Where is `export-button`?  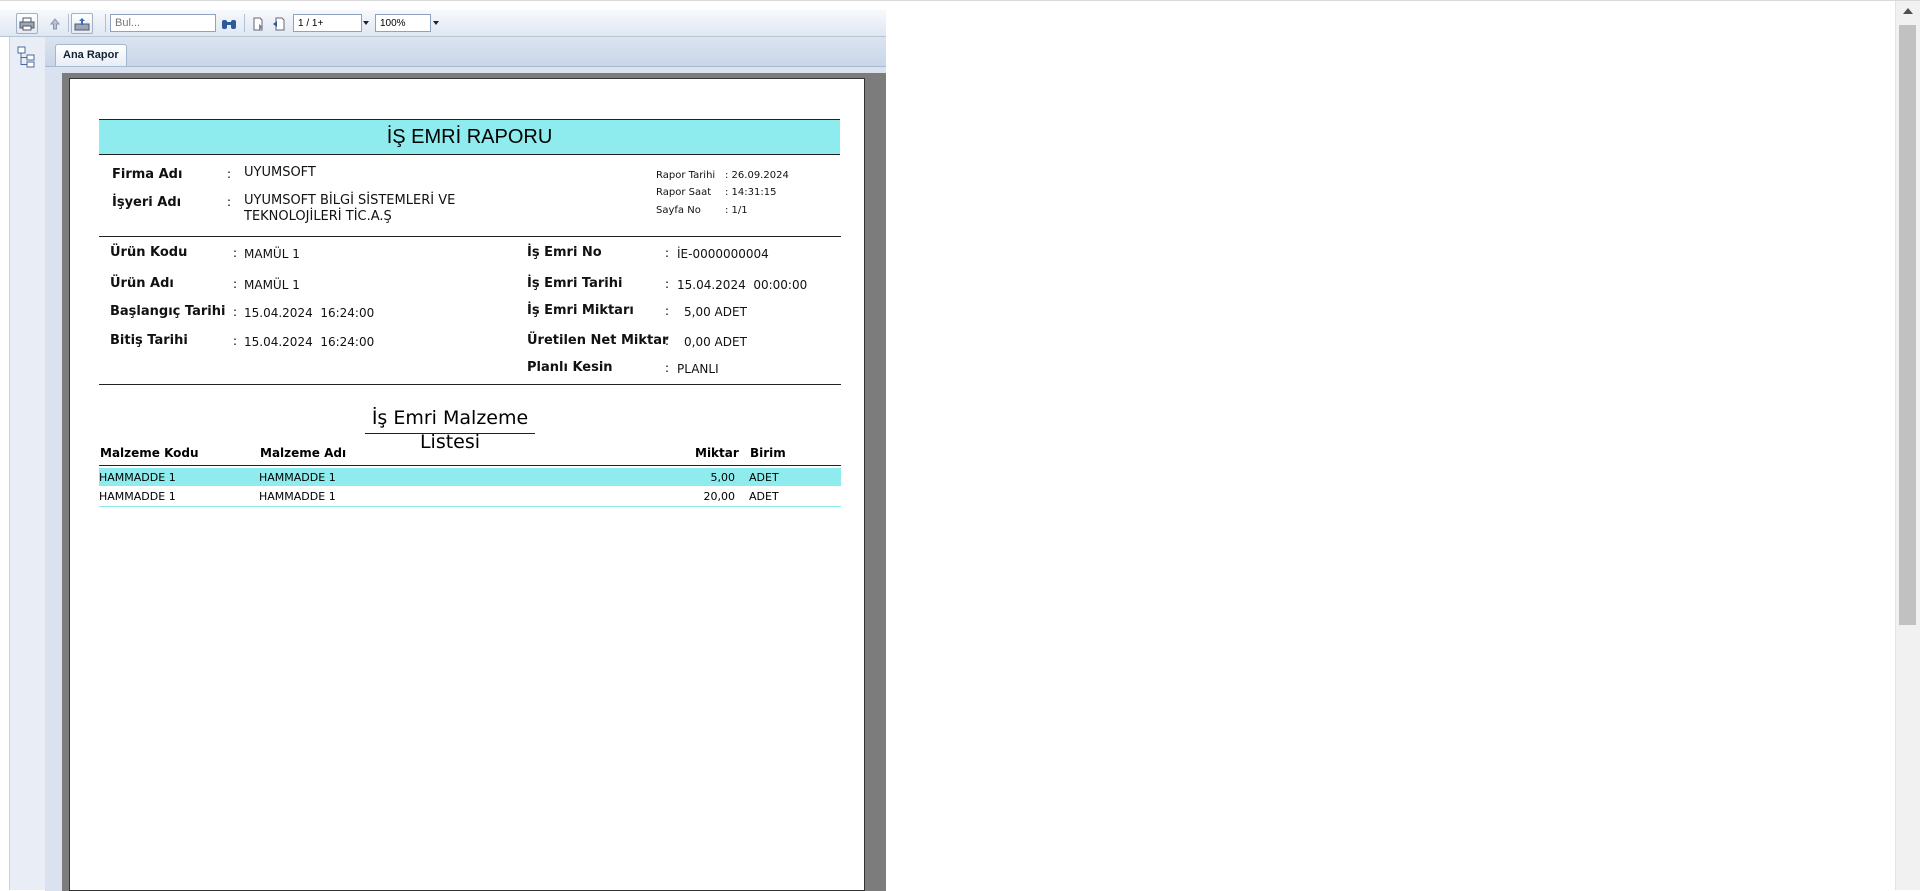
export-button is located at coordinates (82, 23).